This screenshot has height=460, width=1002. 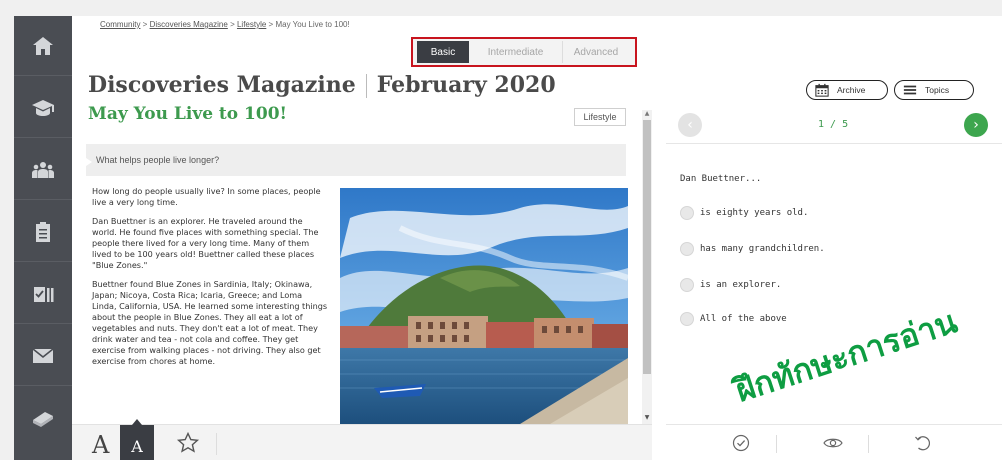 What do you see at coordinates (923, 443) in the screenshot?
I see `undo-icon` at bounding box center [923, 443].